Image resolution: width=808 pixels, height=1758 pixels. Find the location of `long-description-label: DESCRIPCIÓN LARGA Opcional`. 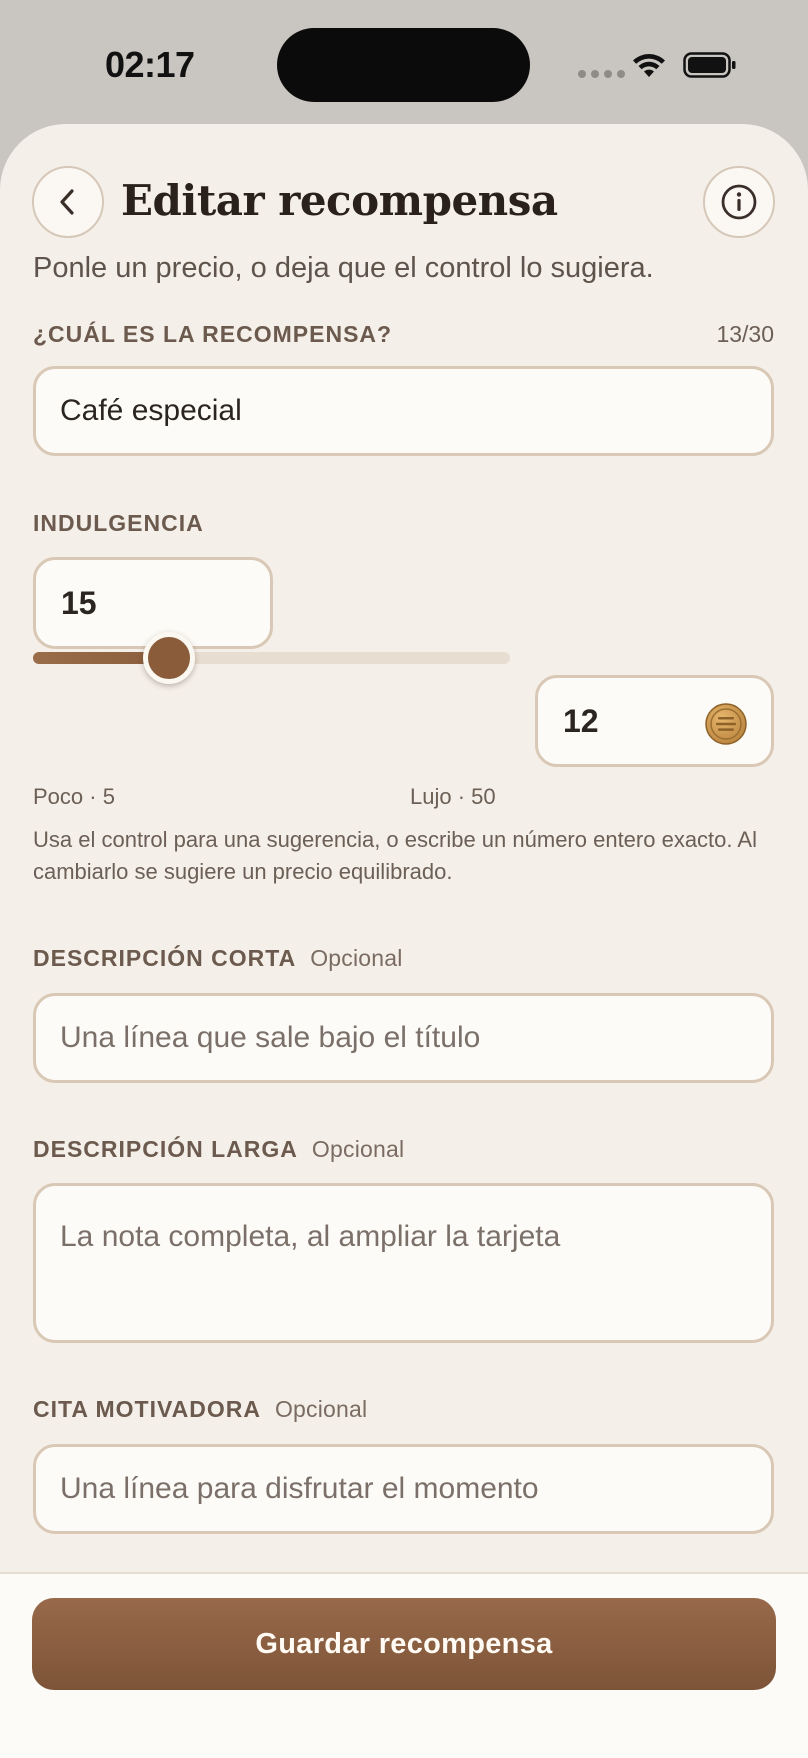

long-description-label: DESCRIPCIÓN LARGA Opcional is located at coordinates (218, 1149).